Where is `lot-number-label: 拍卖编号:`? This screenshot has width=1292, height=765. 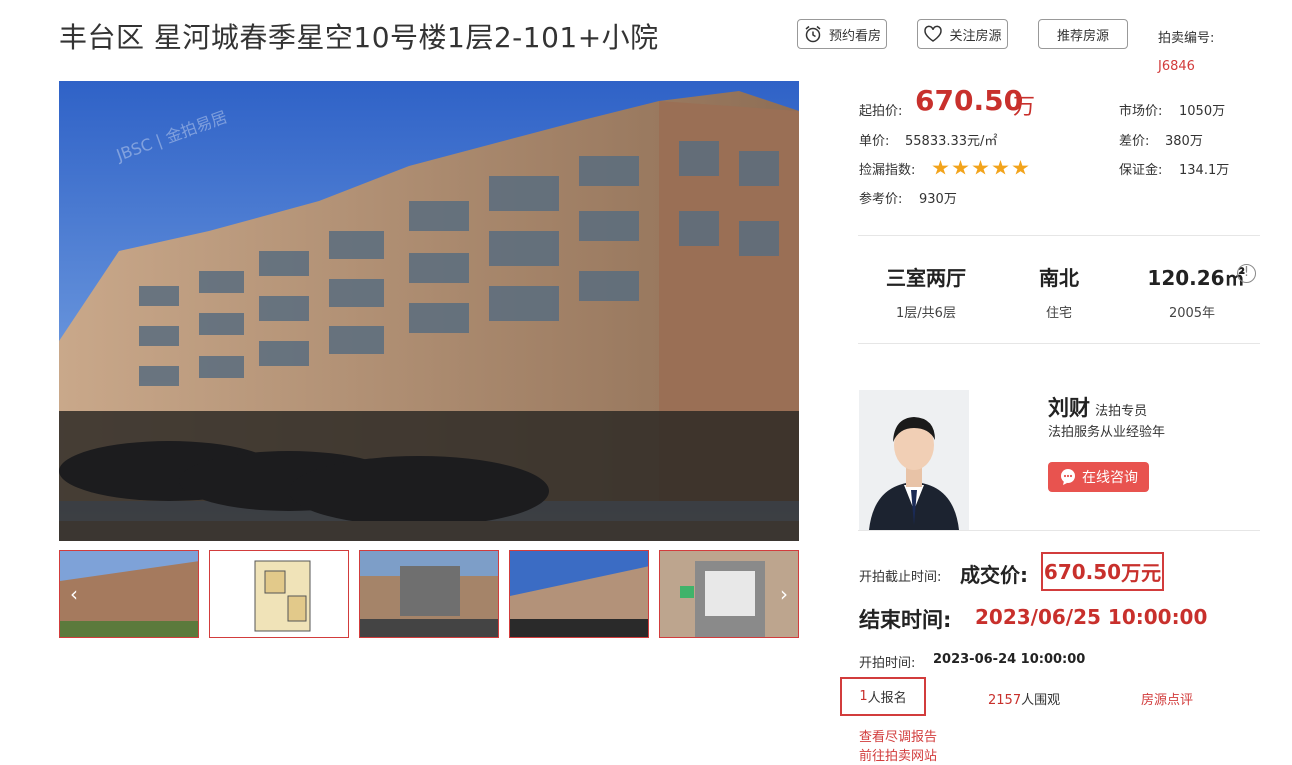 lot-number-label: 拍卖编号: is located at coordinates (1186, 38).